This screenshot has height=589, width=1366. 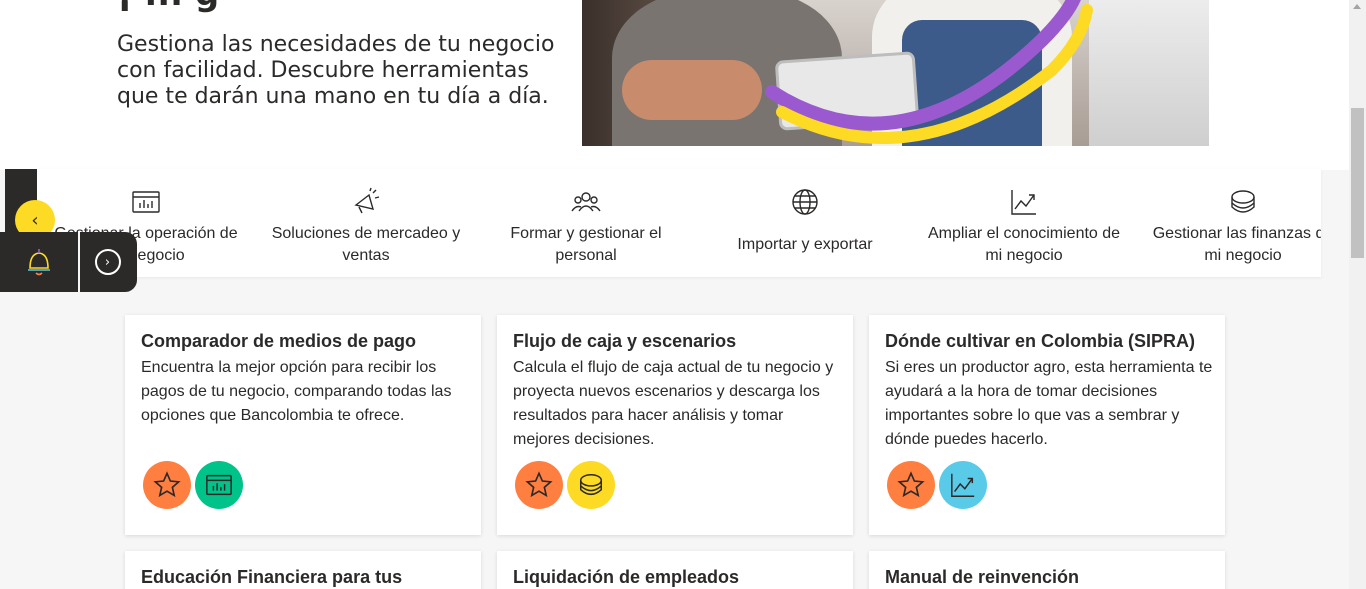 I want to click on notification-widget: ›, so click(x=68, y=262).